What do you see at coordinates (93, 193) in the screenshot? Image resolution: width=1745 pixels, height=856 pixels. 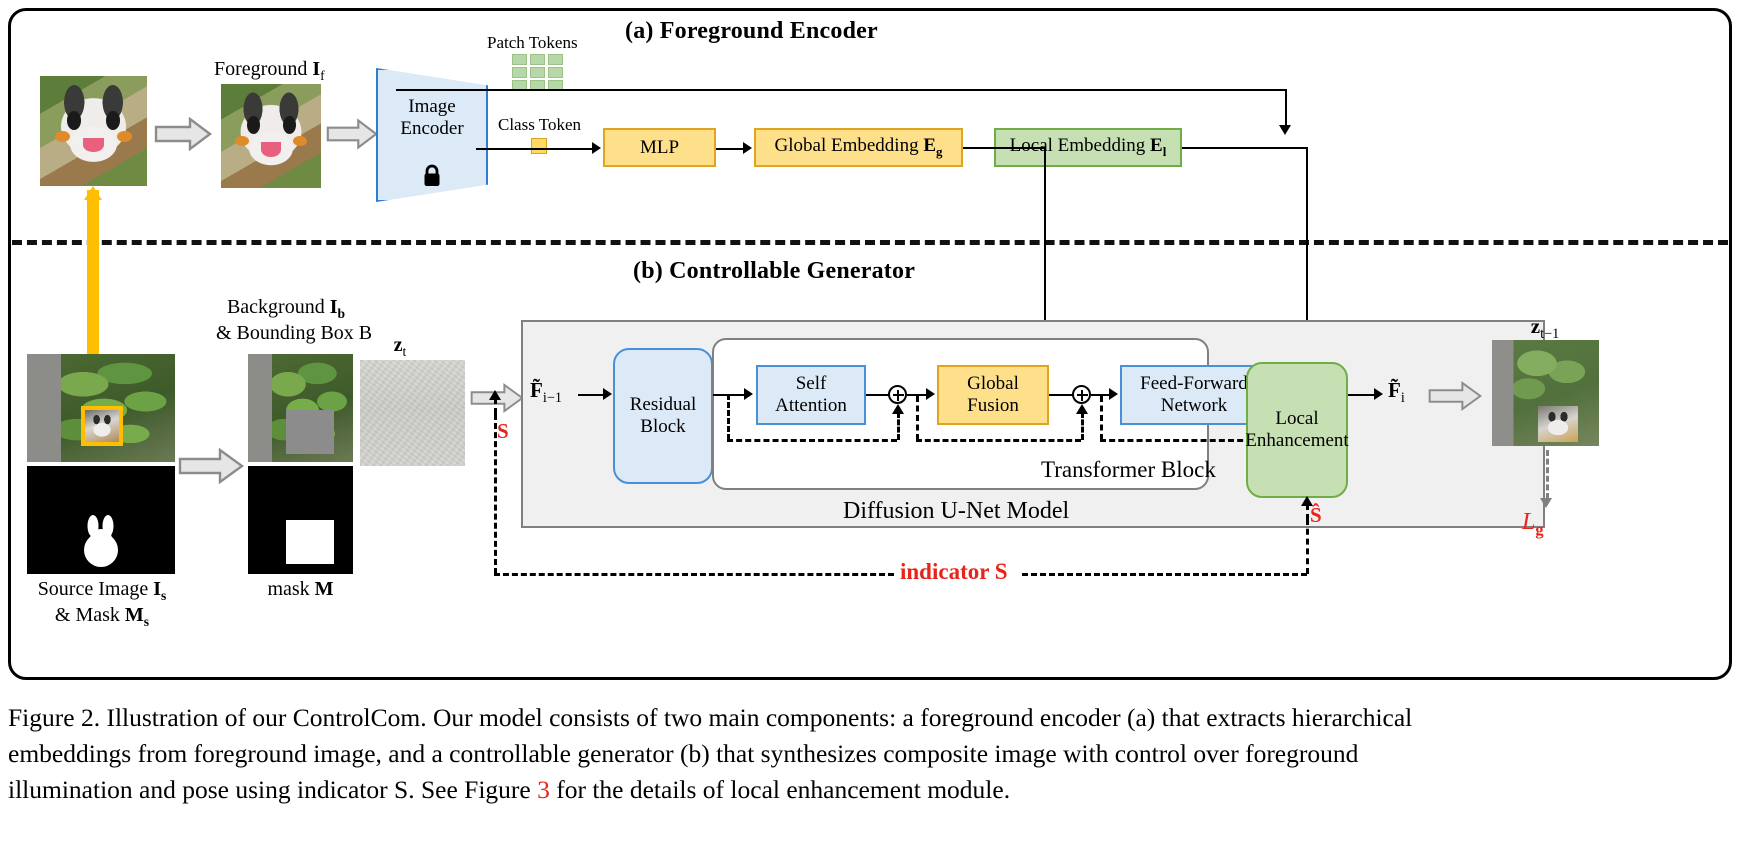 I see `foreground-crop-link-arrowhead` at bounding box center [93, 193].